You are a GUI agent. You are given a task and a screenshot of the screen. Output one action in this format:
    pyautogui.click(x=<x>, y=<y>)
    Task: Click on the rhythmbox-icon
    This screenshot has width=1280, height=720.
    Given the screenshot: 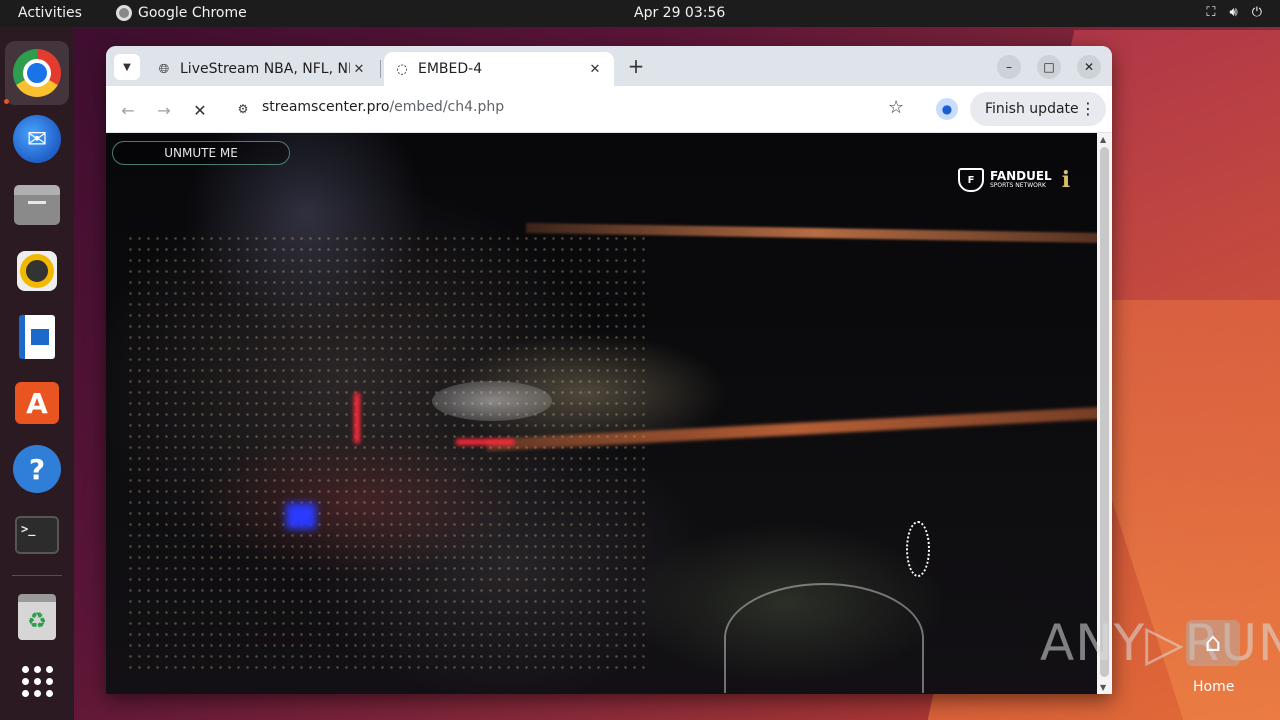 What is the action you would take?
    pyautogui.click(x=37, y=271)
    